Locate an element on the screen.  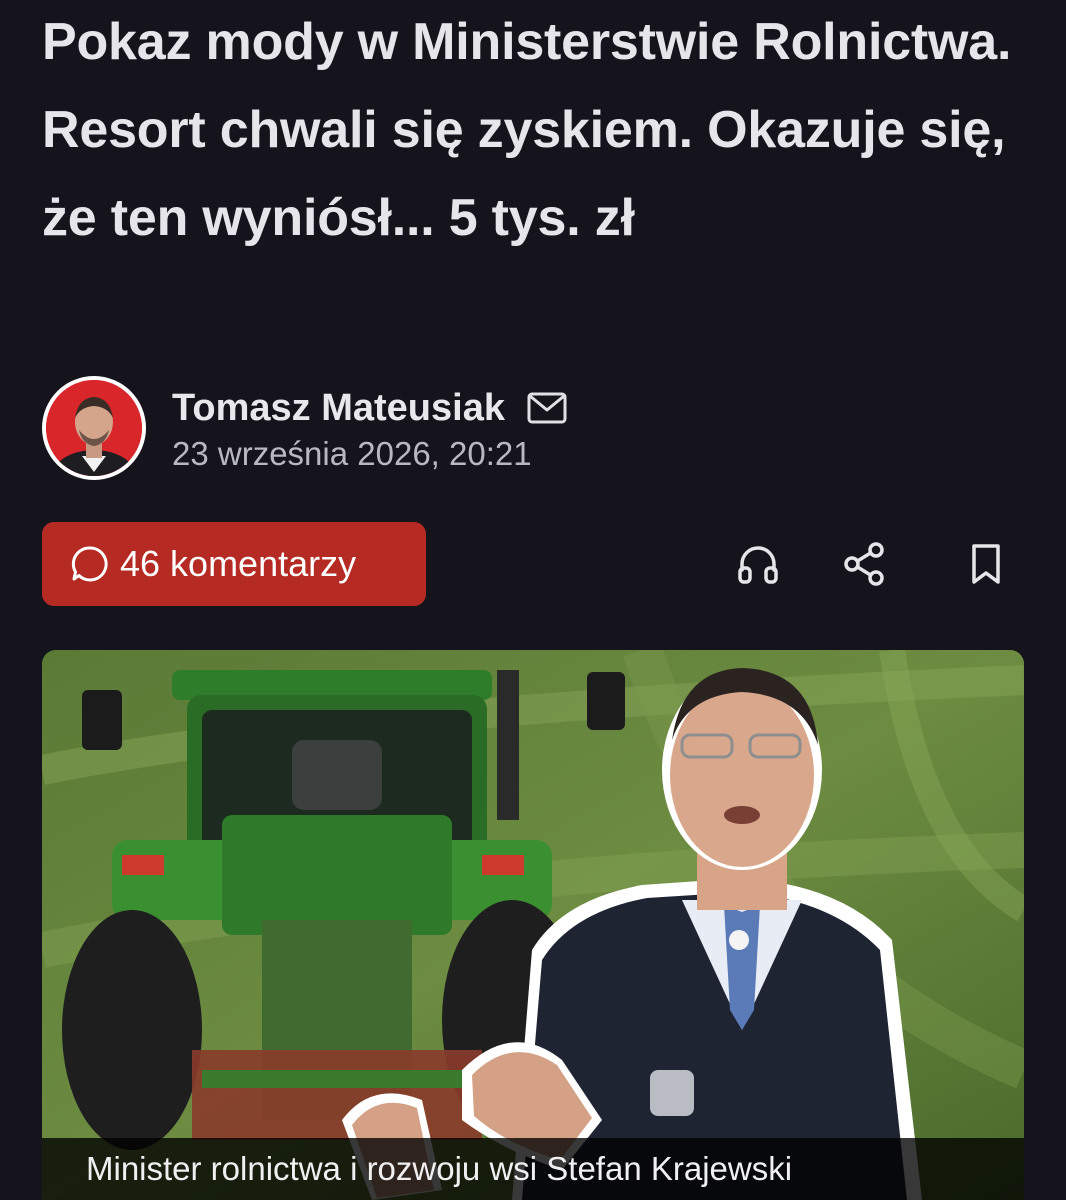
author-block: Tomasz Mateusiak 23 września 2026, 20:21 is located at coordinates (304, 428).